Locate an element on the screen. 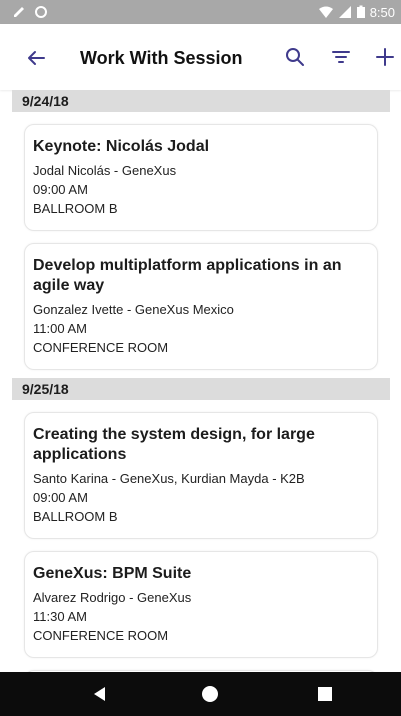 Image resolution: width=401 pixels, height=716 pixels. search-icon is located at coordinates (295, 57).